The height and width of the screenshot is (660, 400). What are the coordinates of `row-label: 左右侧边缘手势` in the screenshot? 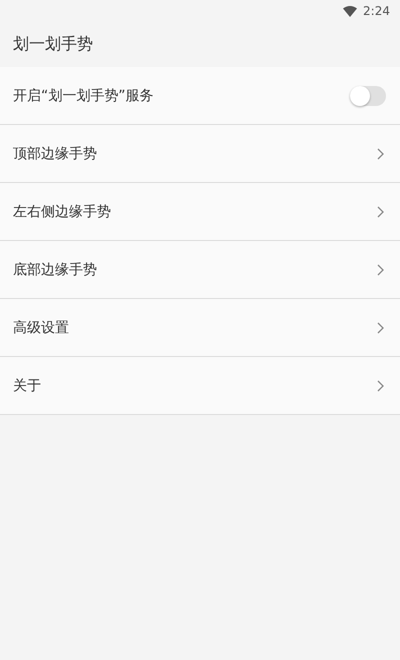 It's located at (62, 211).